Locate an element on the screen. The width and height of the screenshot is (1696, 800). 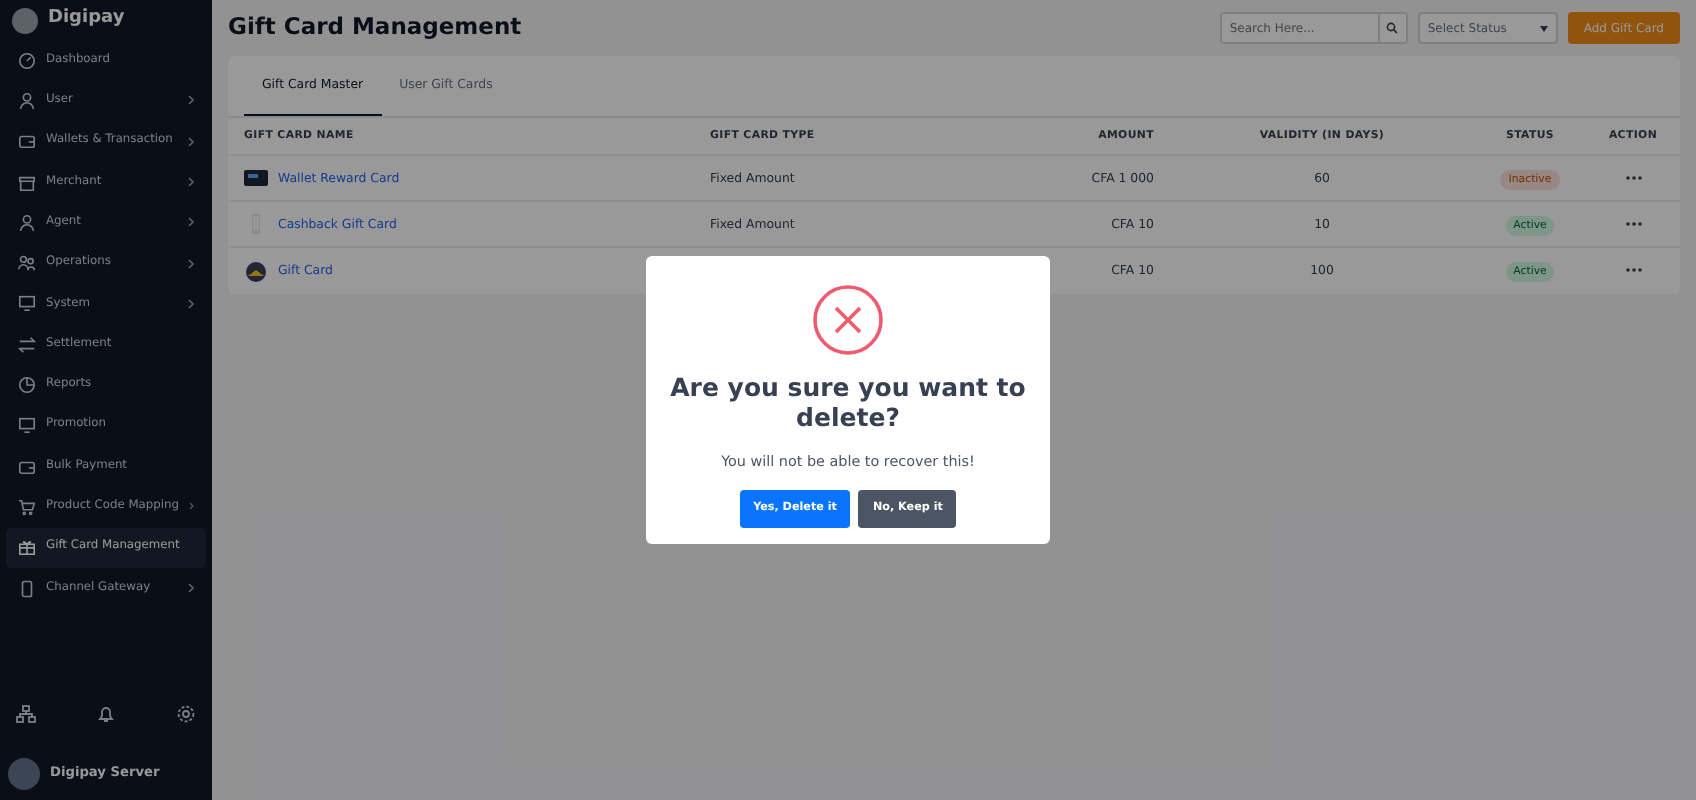
sitemap-icon is located at coordinates (26, 714).